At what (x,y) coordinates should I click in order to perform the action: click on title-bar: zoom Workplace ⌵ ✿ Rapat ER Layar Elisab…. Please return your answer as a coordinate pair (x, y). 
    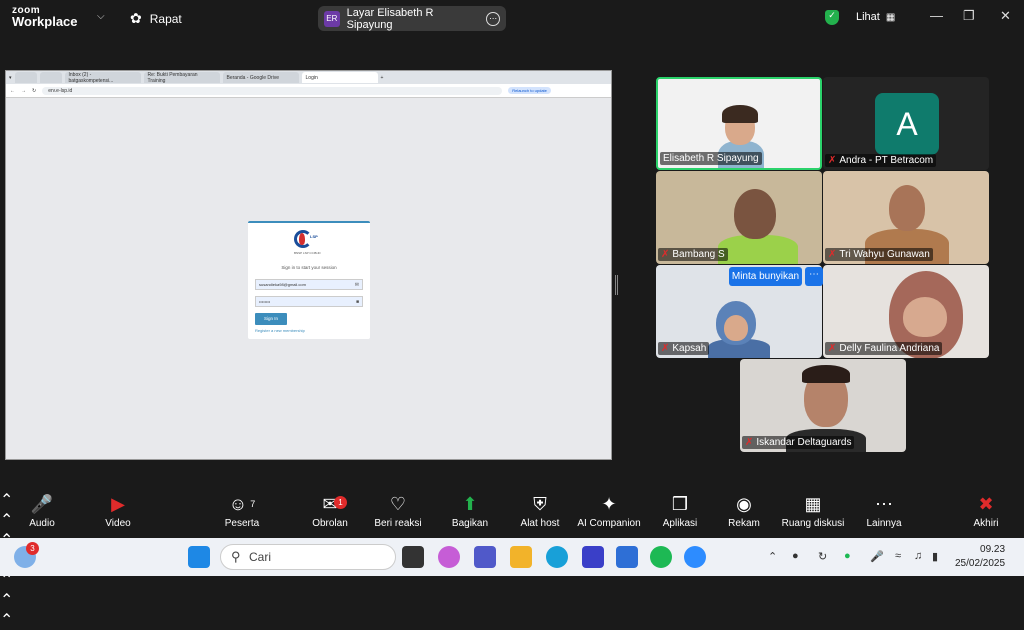
    Looking at the image, I should click on (512, 18).